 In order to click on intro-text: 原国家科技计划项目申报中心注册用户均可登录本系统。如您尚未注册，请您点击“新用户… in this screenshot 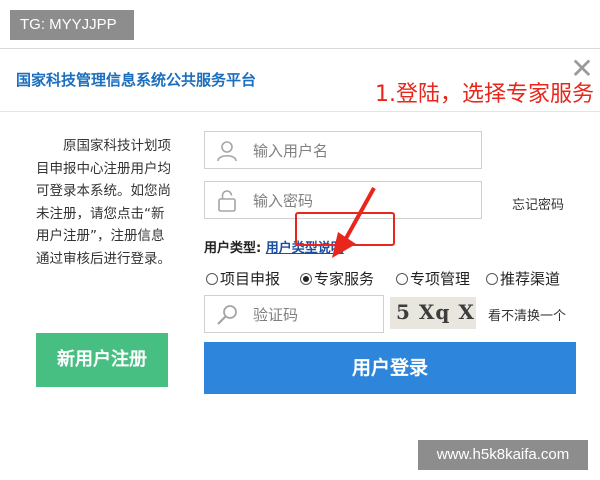, I will do `click(103, 202)`.